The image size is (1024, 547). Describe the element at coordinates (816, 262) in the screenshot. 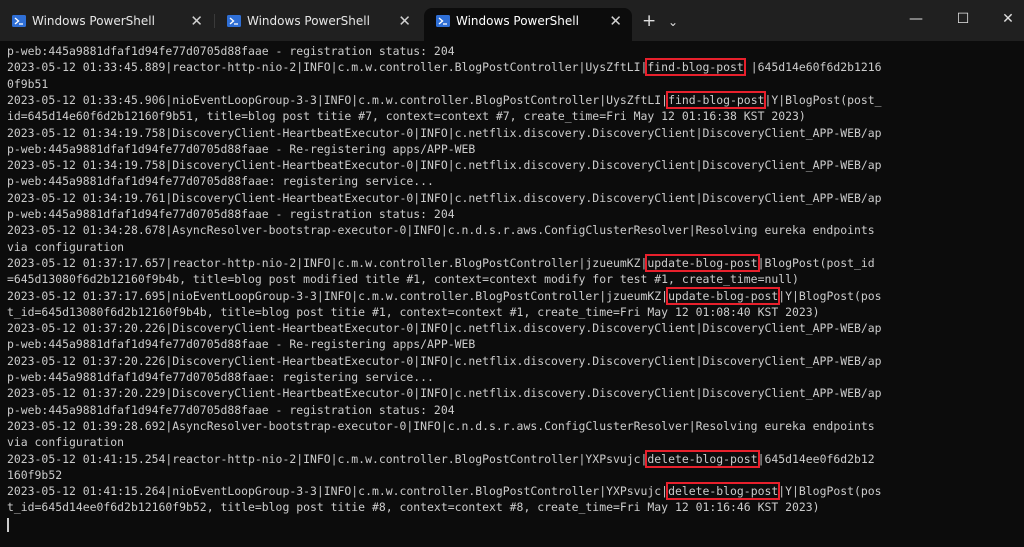

I see `line-text-tail: |BlogPost(post_id` at that location.